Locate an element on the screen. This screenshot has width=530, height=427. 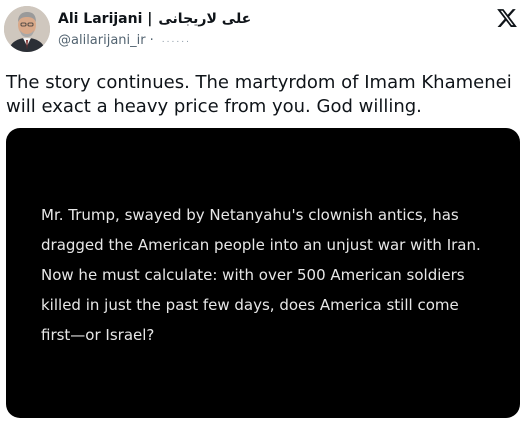
author-display-name-persian: علی لاریجانی is located at coordinates (204, 19).